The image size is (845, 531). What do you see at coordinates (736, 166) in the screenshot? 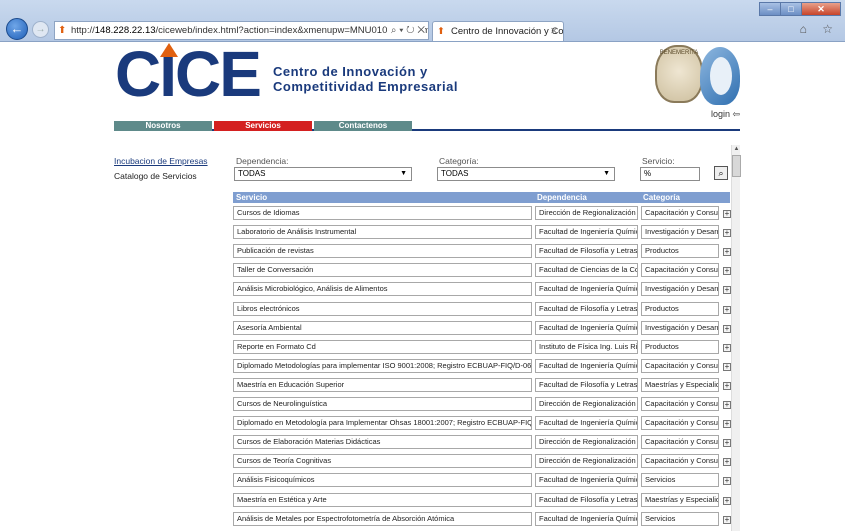
I see `scroll-thumb` at bounding box center [736, 166].